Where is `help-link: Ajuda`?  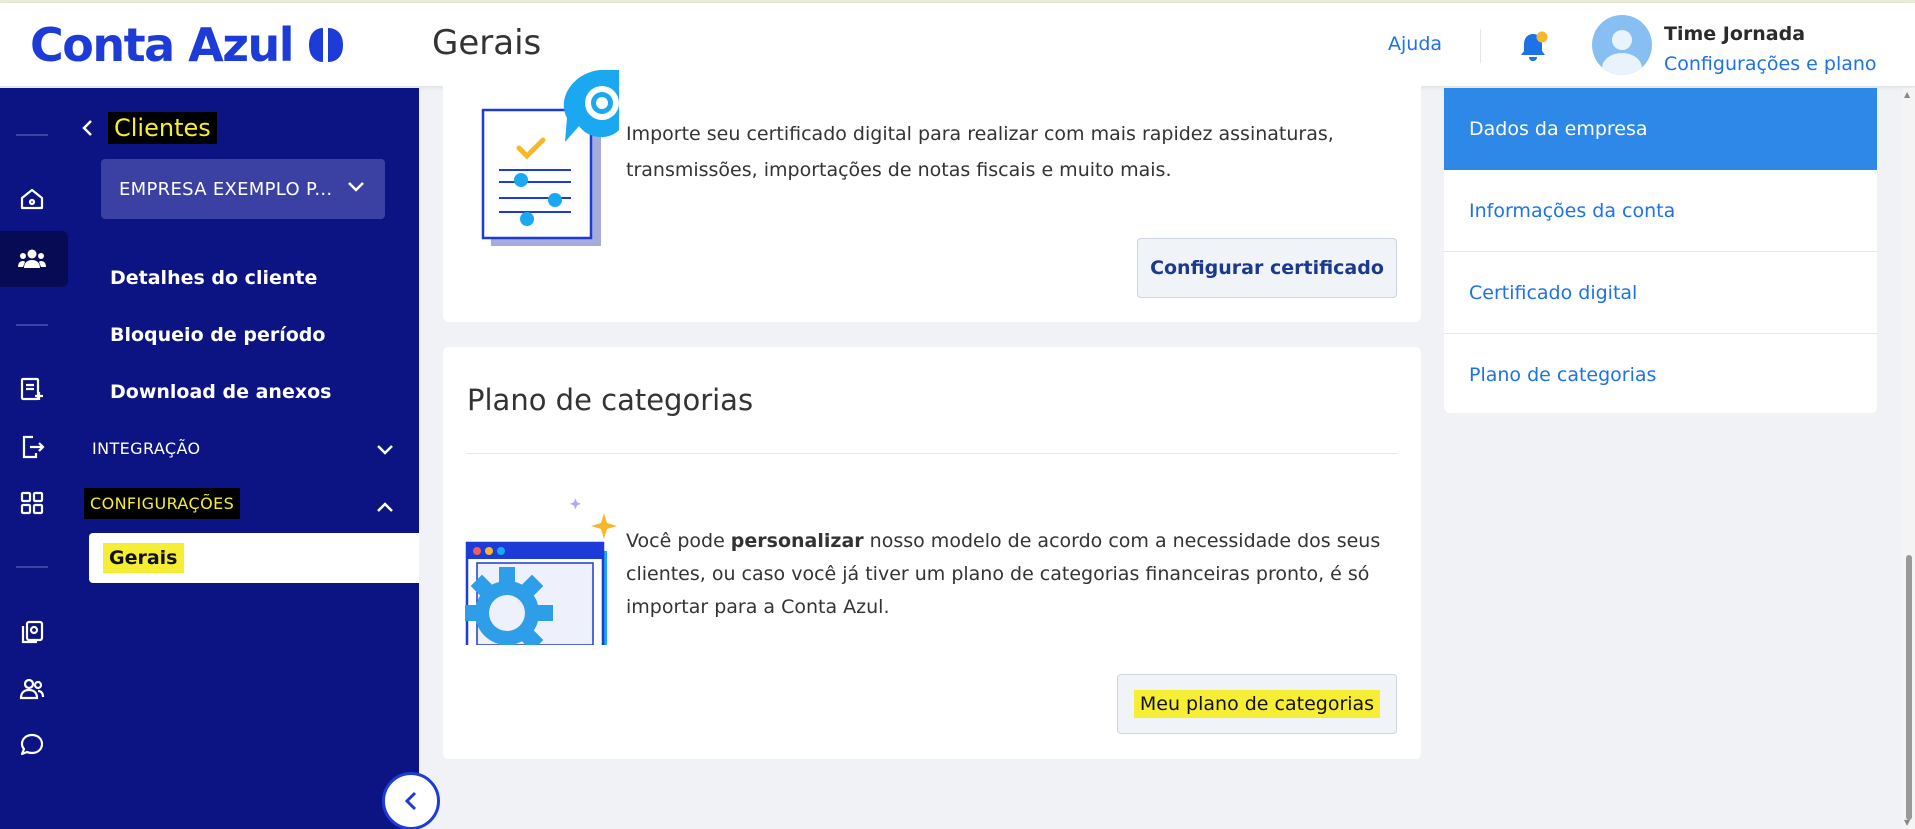 help-link: Ajuda is located at coordinates (1415, 44).